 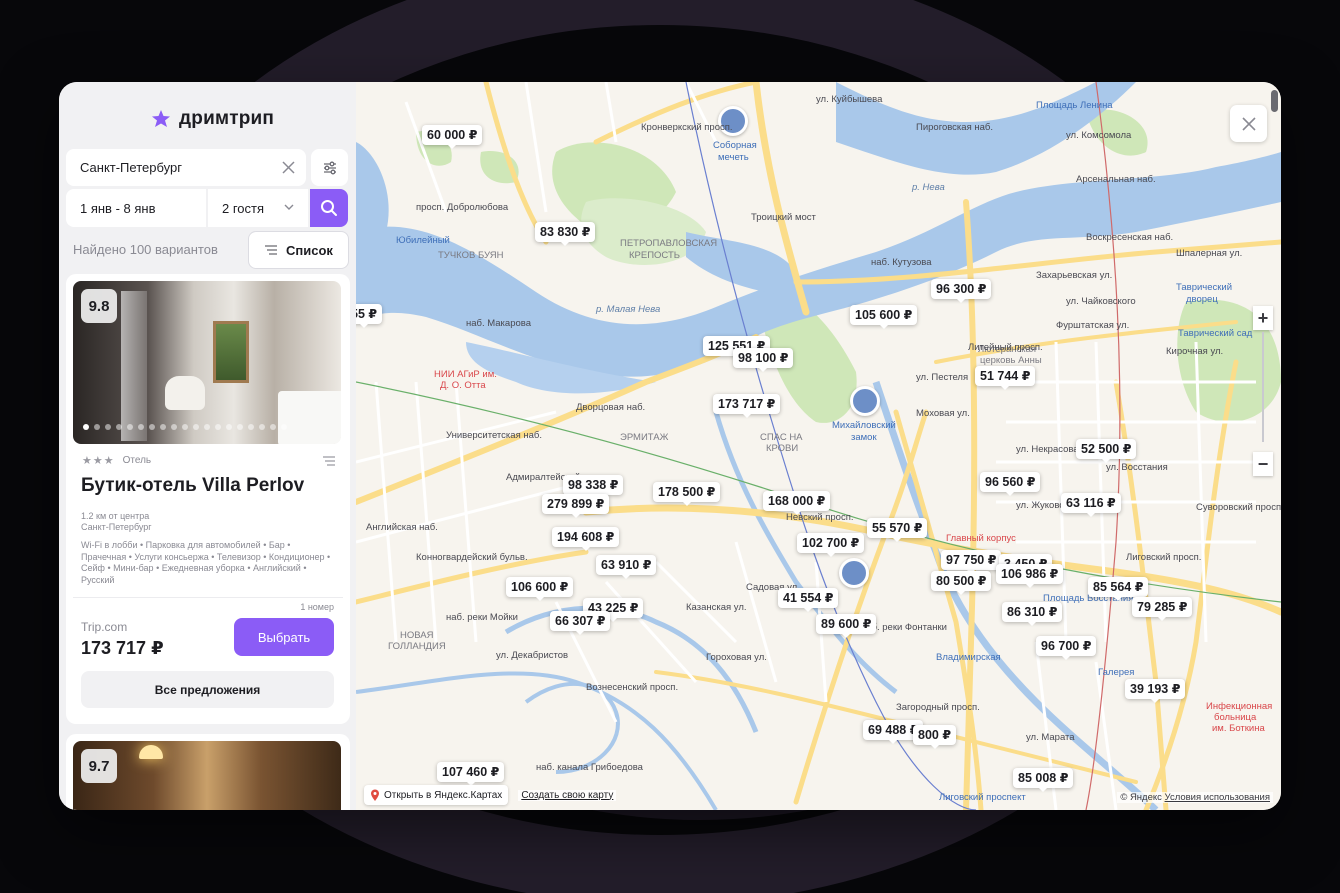 What do you see at coordinates (831, 545) in the screenshot?
I see `price-pin: 102 700 ₽` at bounding box center [831, 545].